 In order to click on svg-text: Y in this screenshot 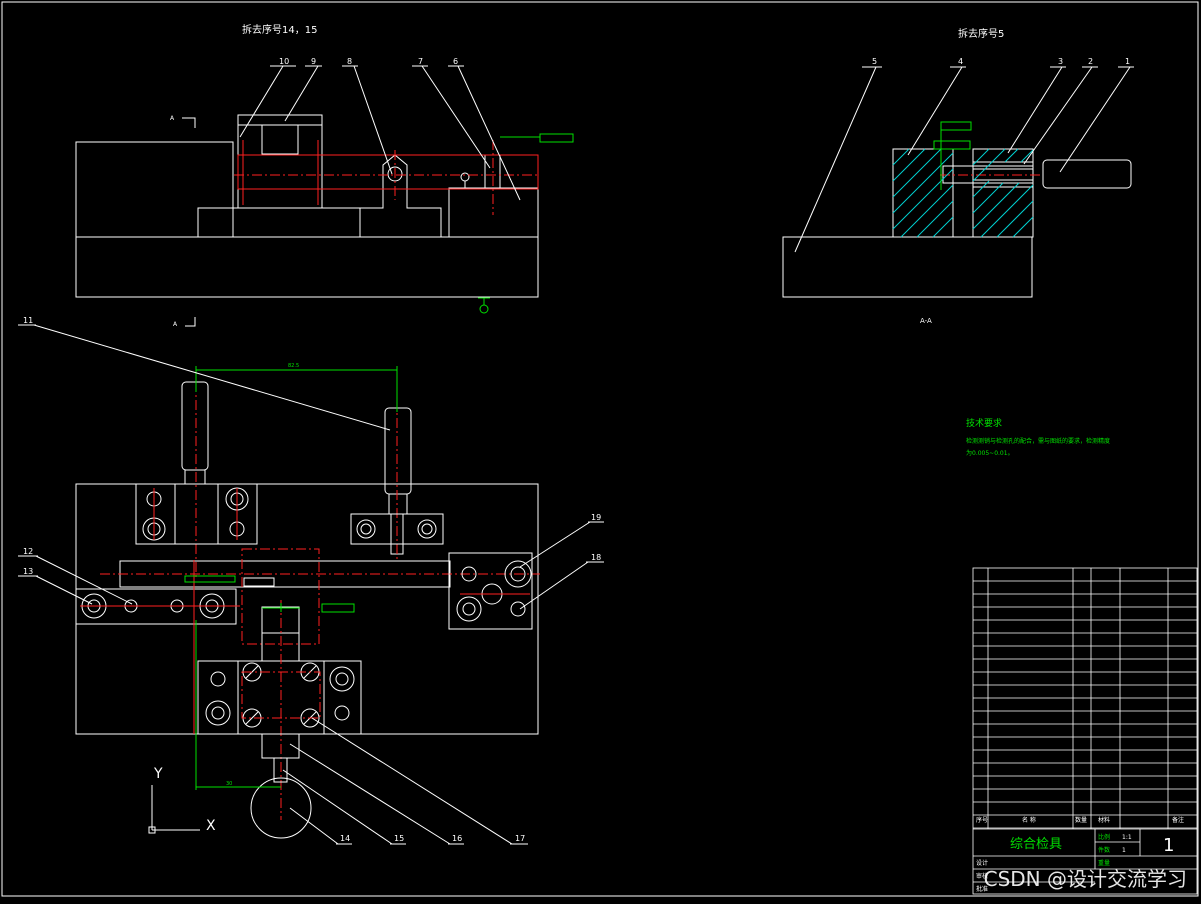, I will do `click(158, 774)`.